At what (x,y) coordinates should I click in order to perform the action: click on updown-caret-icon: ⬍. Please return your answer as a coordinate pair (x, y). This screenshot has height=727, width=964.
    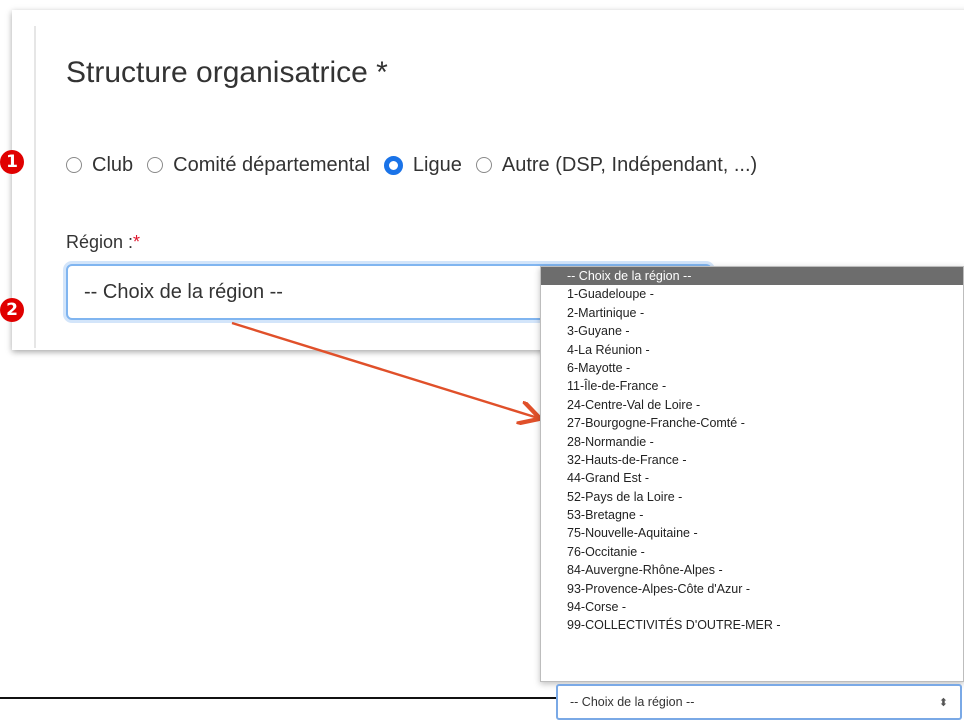
    Looking at the image, I should click on (943, 702).